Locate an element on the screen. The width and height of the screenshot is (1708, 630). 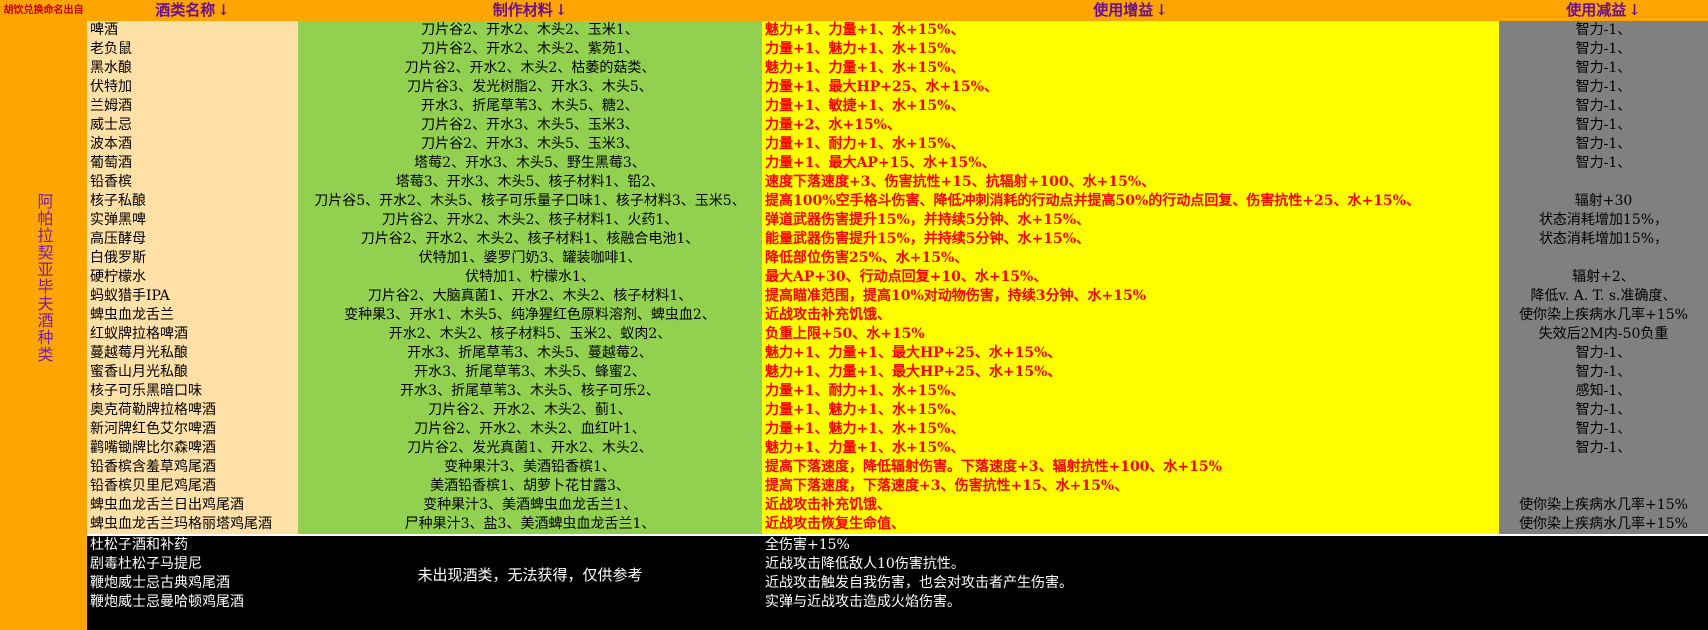
debuff-cell: 感知-1、 is located at coordinates (1603, 391).